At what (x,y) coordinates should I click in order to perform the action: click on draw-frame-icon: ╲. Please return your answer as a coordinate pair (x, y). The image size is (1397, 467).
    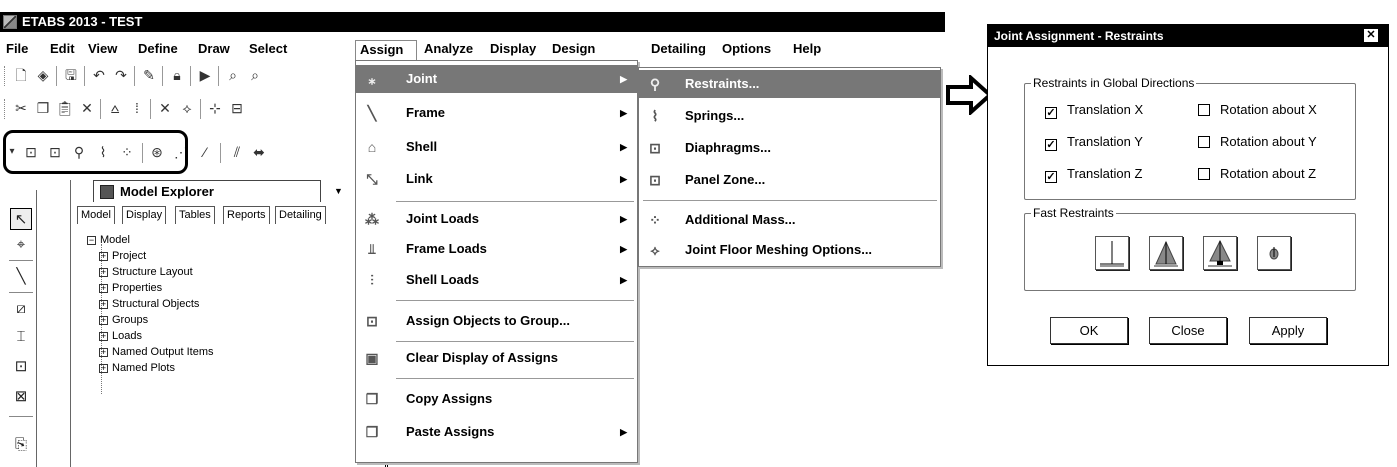
    Looking at the image, I should click on (21, 277).